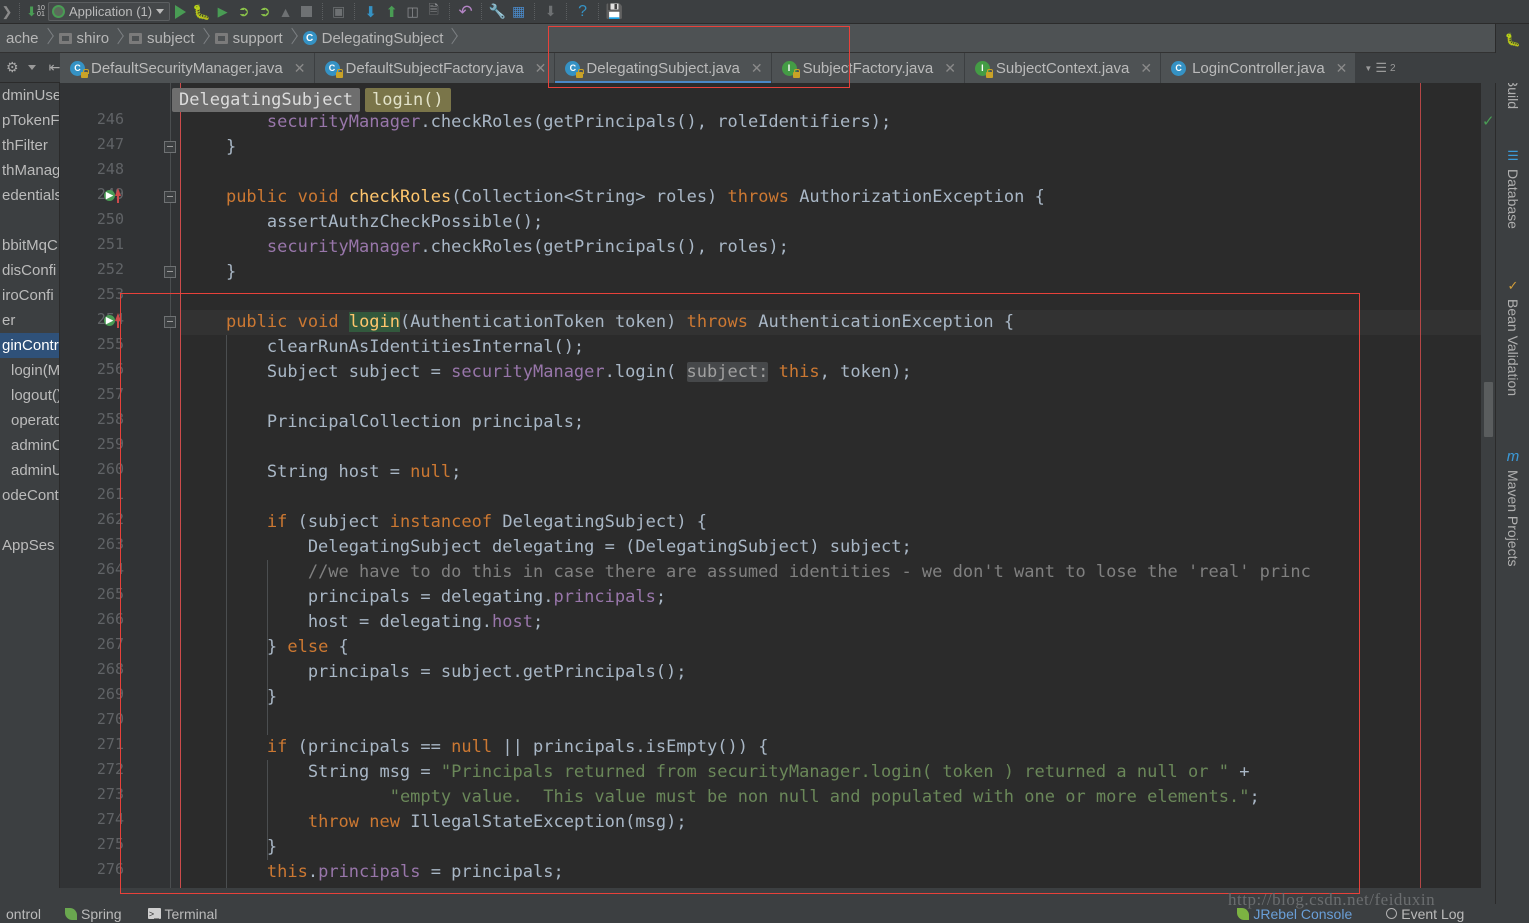 Image resolution: width=1529 pixels, height=923 pixels. Describe the element at coordinates (497, 12) in the screenshot. I see `settings-icon: 🔧` at that location.